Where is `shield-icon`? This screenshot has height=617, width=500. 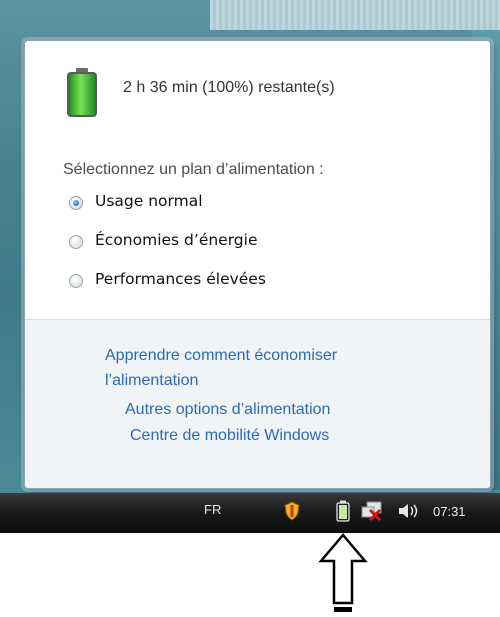 shield-icon is located at coordinates (292, 511).